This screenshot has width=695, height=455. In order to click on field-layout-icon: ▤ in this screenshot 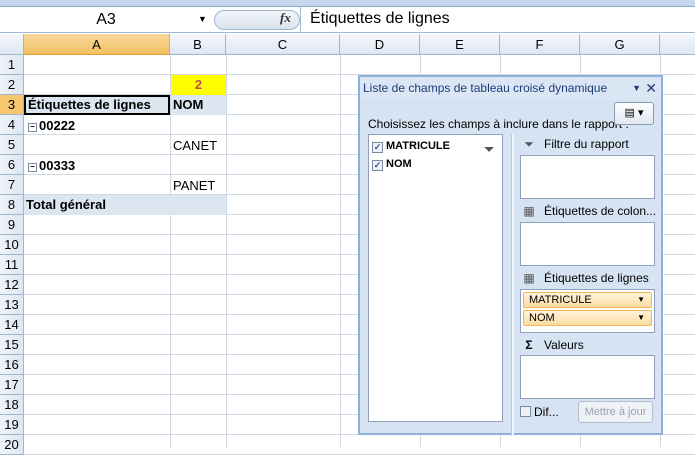, I will do `click(629, 113)`.